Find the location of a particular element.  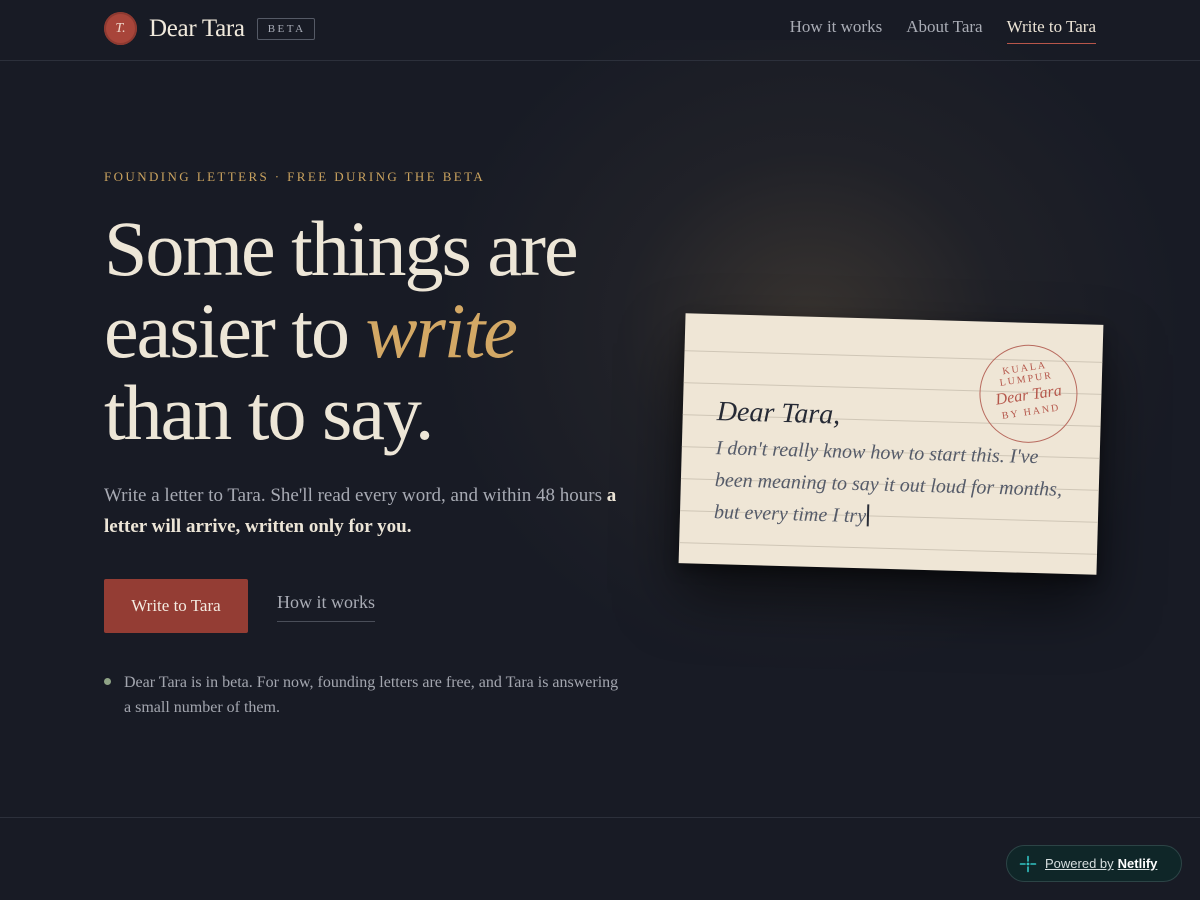

nav-write-to-tara: Write to Tara is located at coordinates (1051, 30).